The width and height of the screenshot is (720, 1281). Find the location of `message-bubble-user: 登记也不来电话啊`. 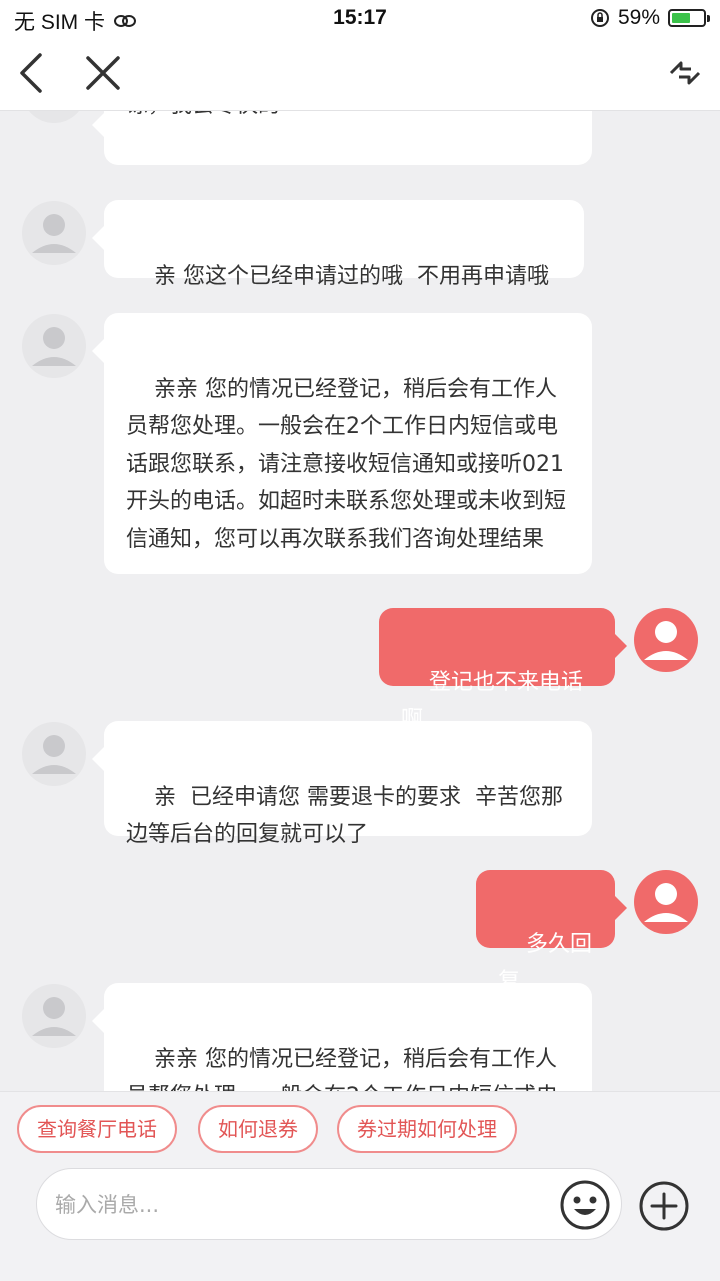

message-bubble-user: 登记也不来电话啊 is located at coordinates (503, 670).